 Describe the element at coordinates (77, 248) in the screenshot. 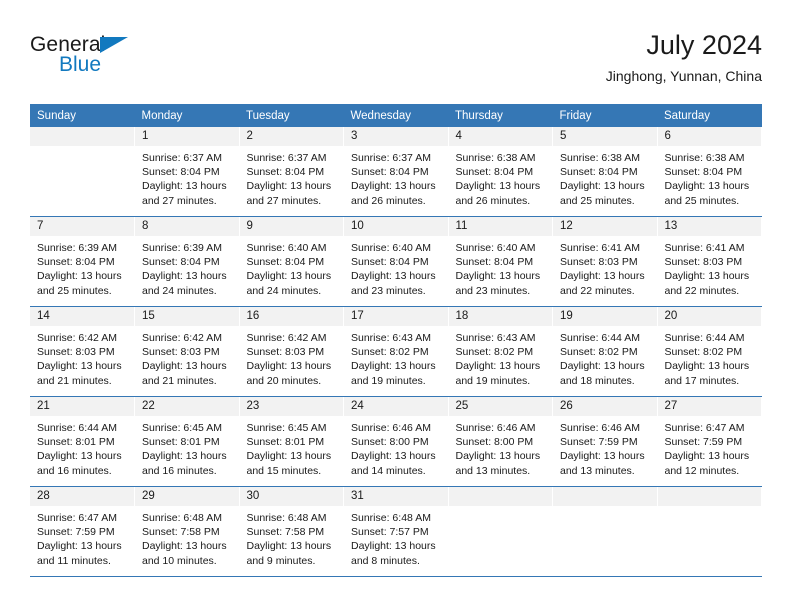

I see `sunrise-text: Sunrise: 6:39 AM` at that location.